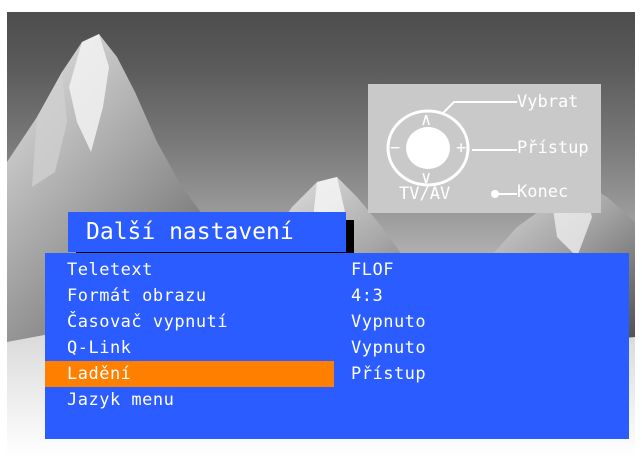 This screenshot has height=457, width=642. I want to click on menu-item-menu-language: Jazyk menu, so click(337, 400).